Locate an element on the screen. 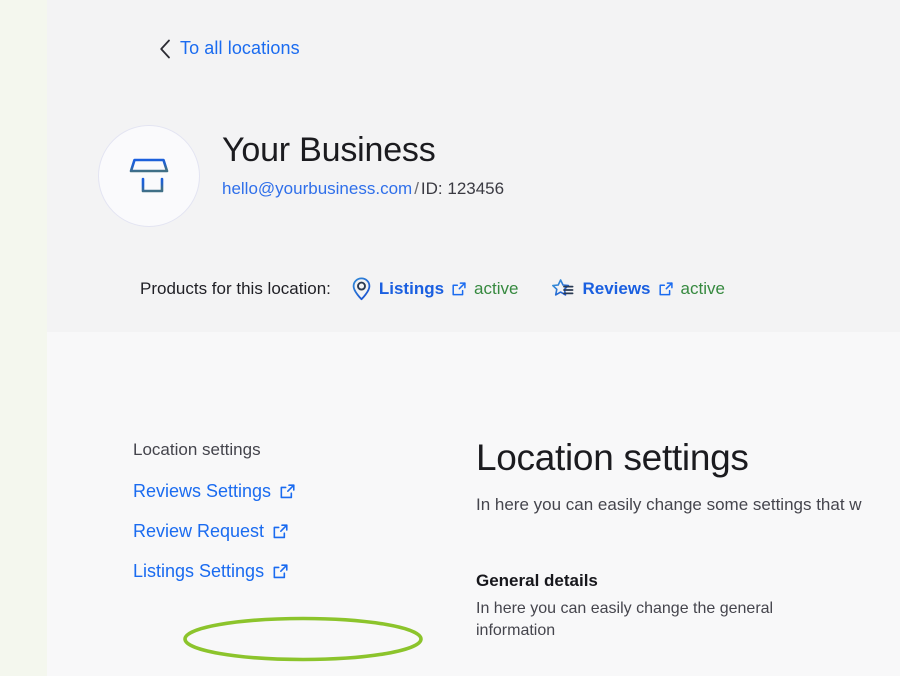 This screenshot has width=900, height=676. storefront-icon is located at coordinates (149, 176).